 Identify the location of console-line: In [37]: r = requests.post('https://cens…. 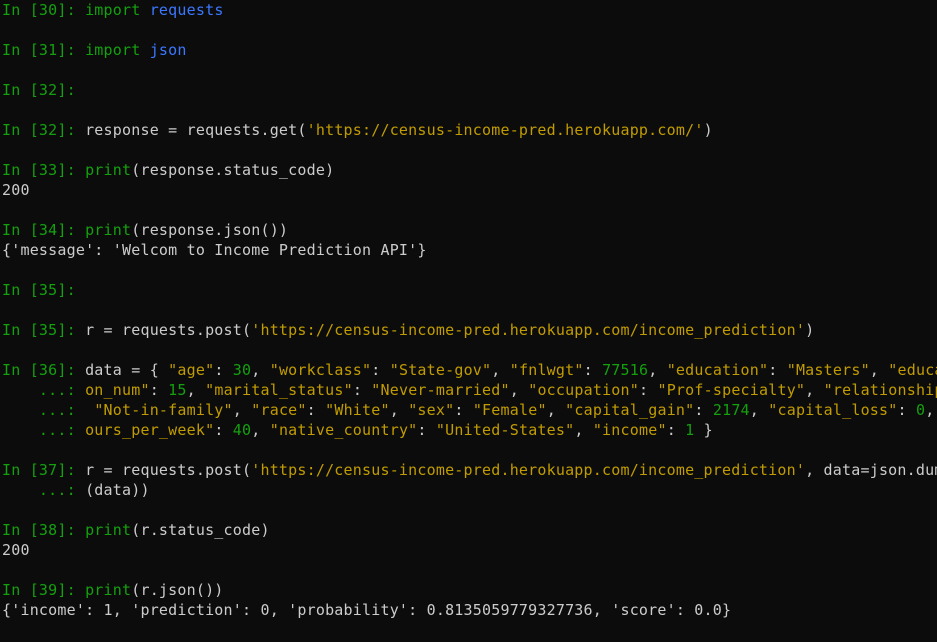
(468, 470).